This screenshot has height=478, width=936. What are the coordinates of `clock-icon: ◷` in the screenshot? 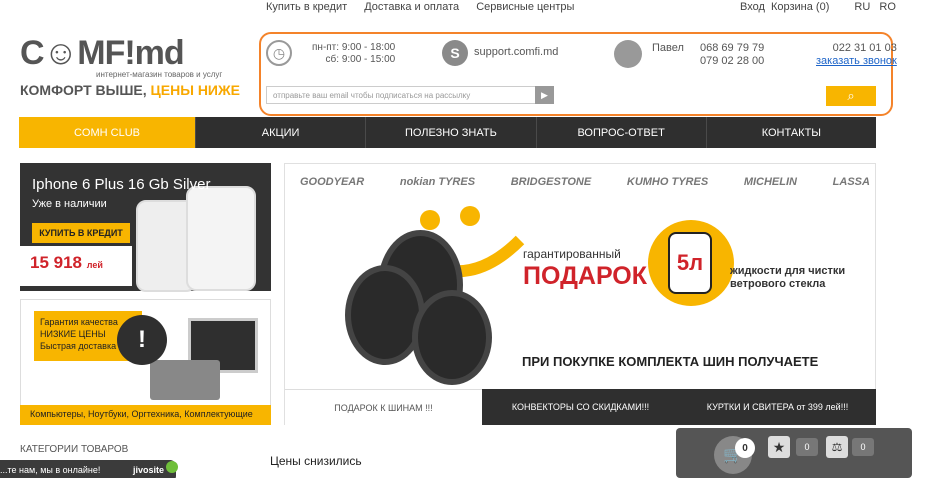 It's located at (279, 53).